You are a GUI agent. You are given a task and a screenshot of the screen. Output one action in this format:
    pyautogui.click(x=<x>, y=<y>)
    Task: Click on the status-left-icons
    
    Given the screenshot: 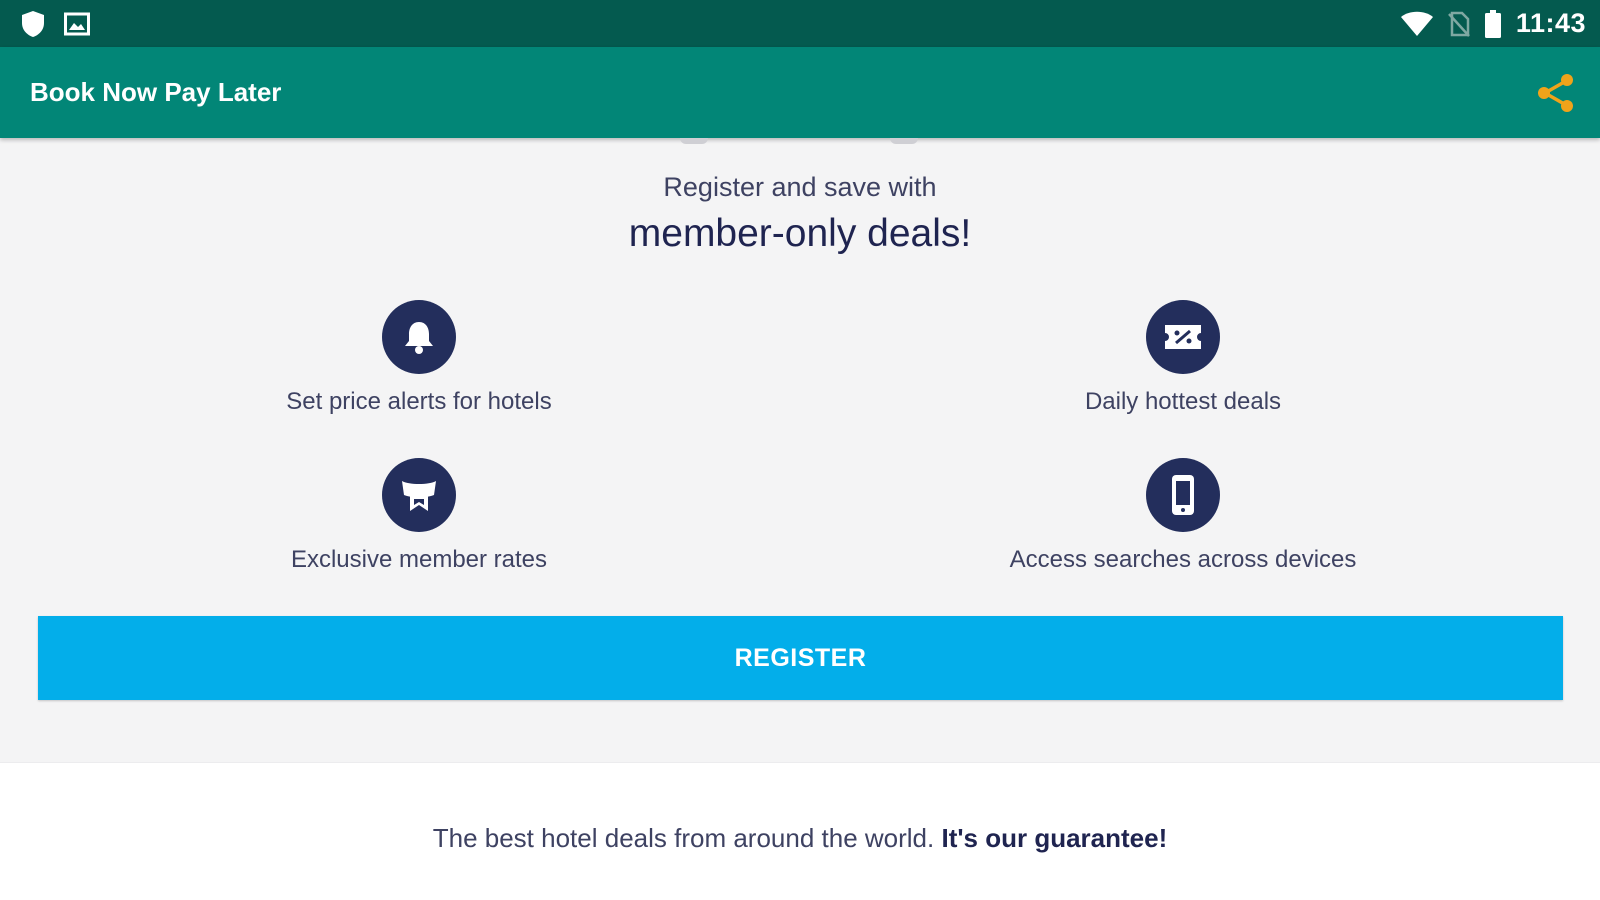 What is the action you would take?
    pyautogui.click(x=55, y=24)
    